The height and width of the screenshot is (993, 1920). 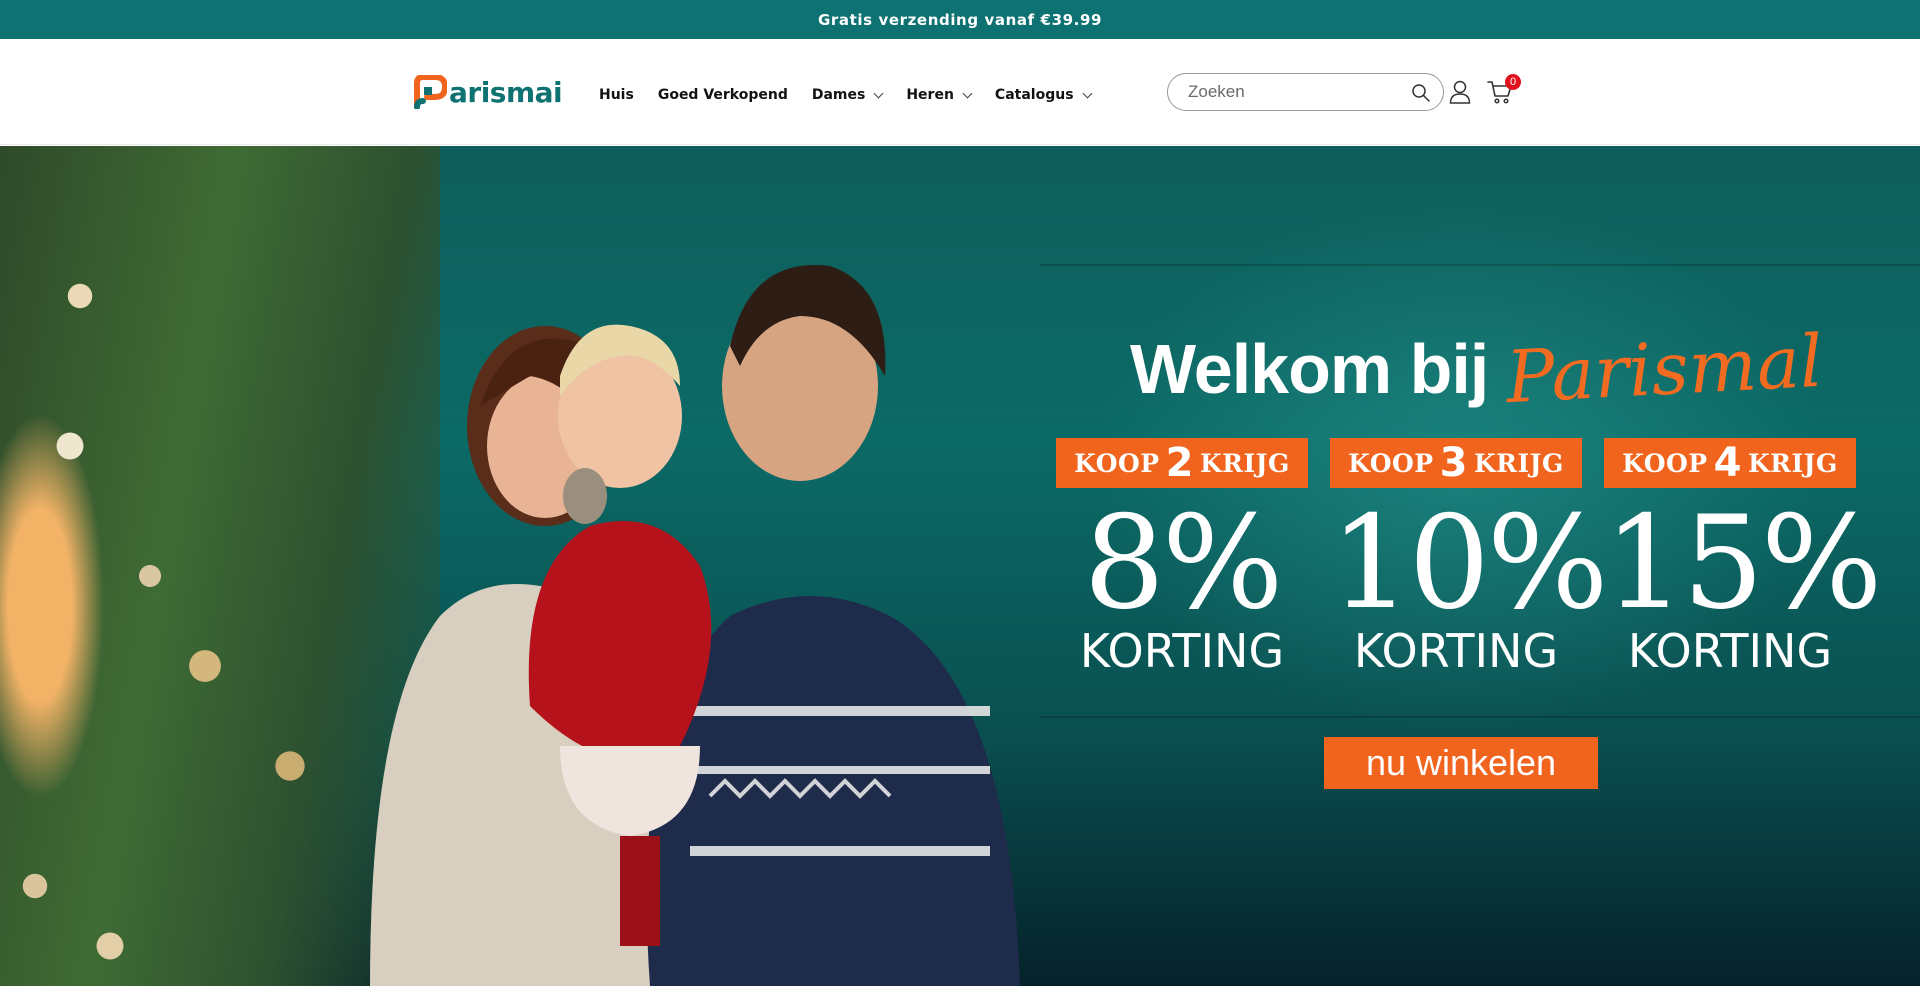 What do you see at coordinates (1421, 93) in the screenshot?
I see `search-icon` at bounding box center [1421, 93].